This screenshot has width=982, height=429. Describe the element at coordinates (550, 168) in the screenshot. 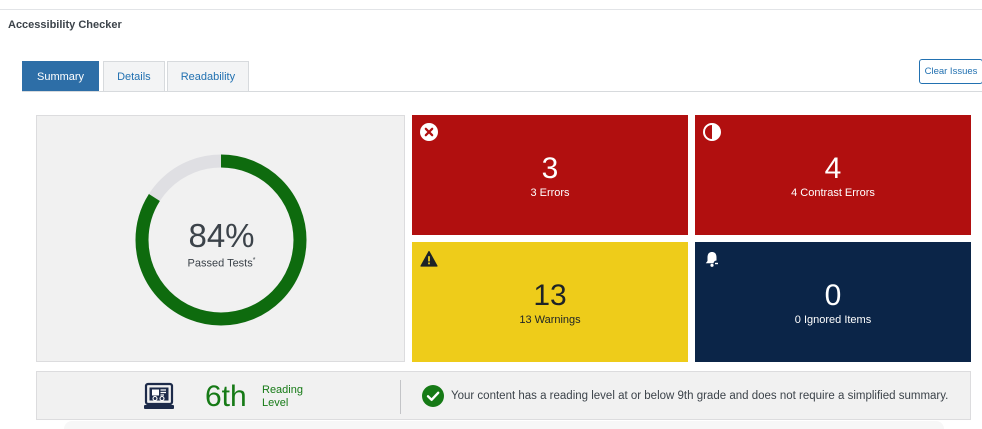

I see `errors-count: 3` at that location.